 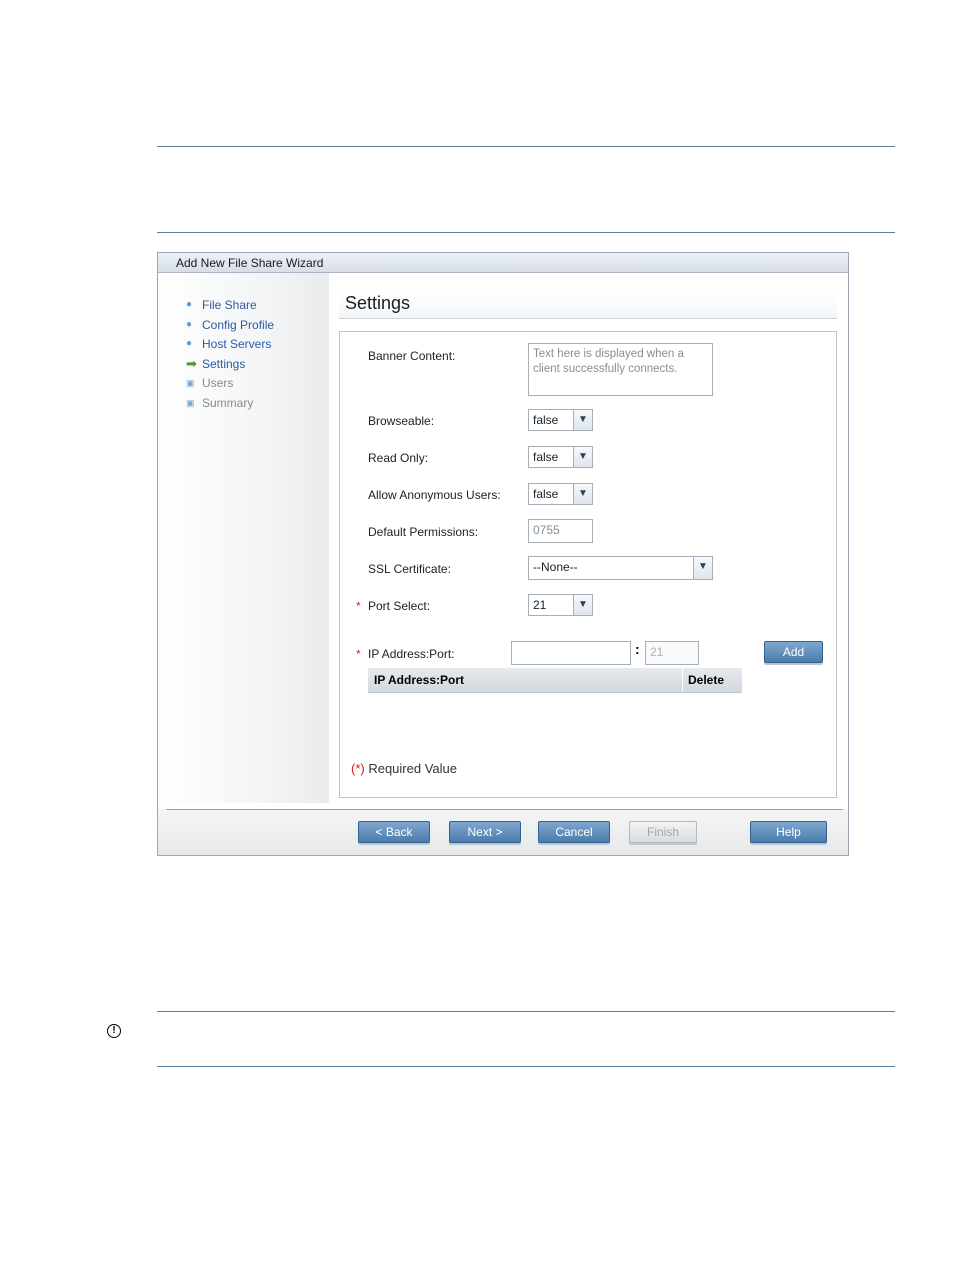 I want to click on required-note-mark: (*), so click(x=358, y=768).